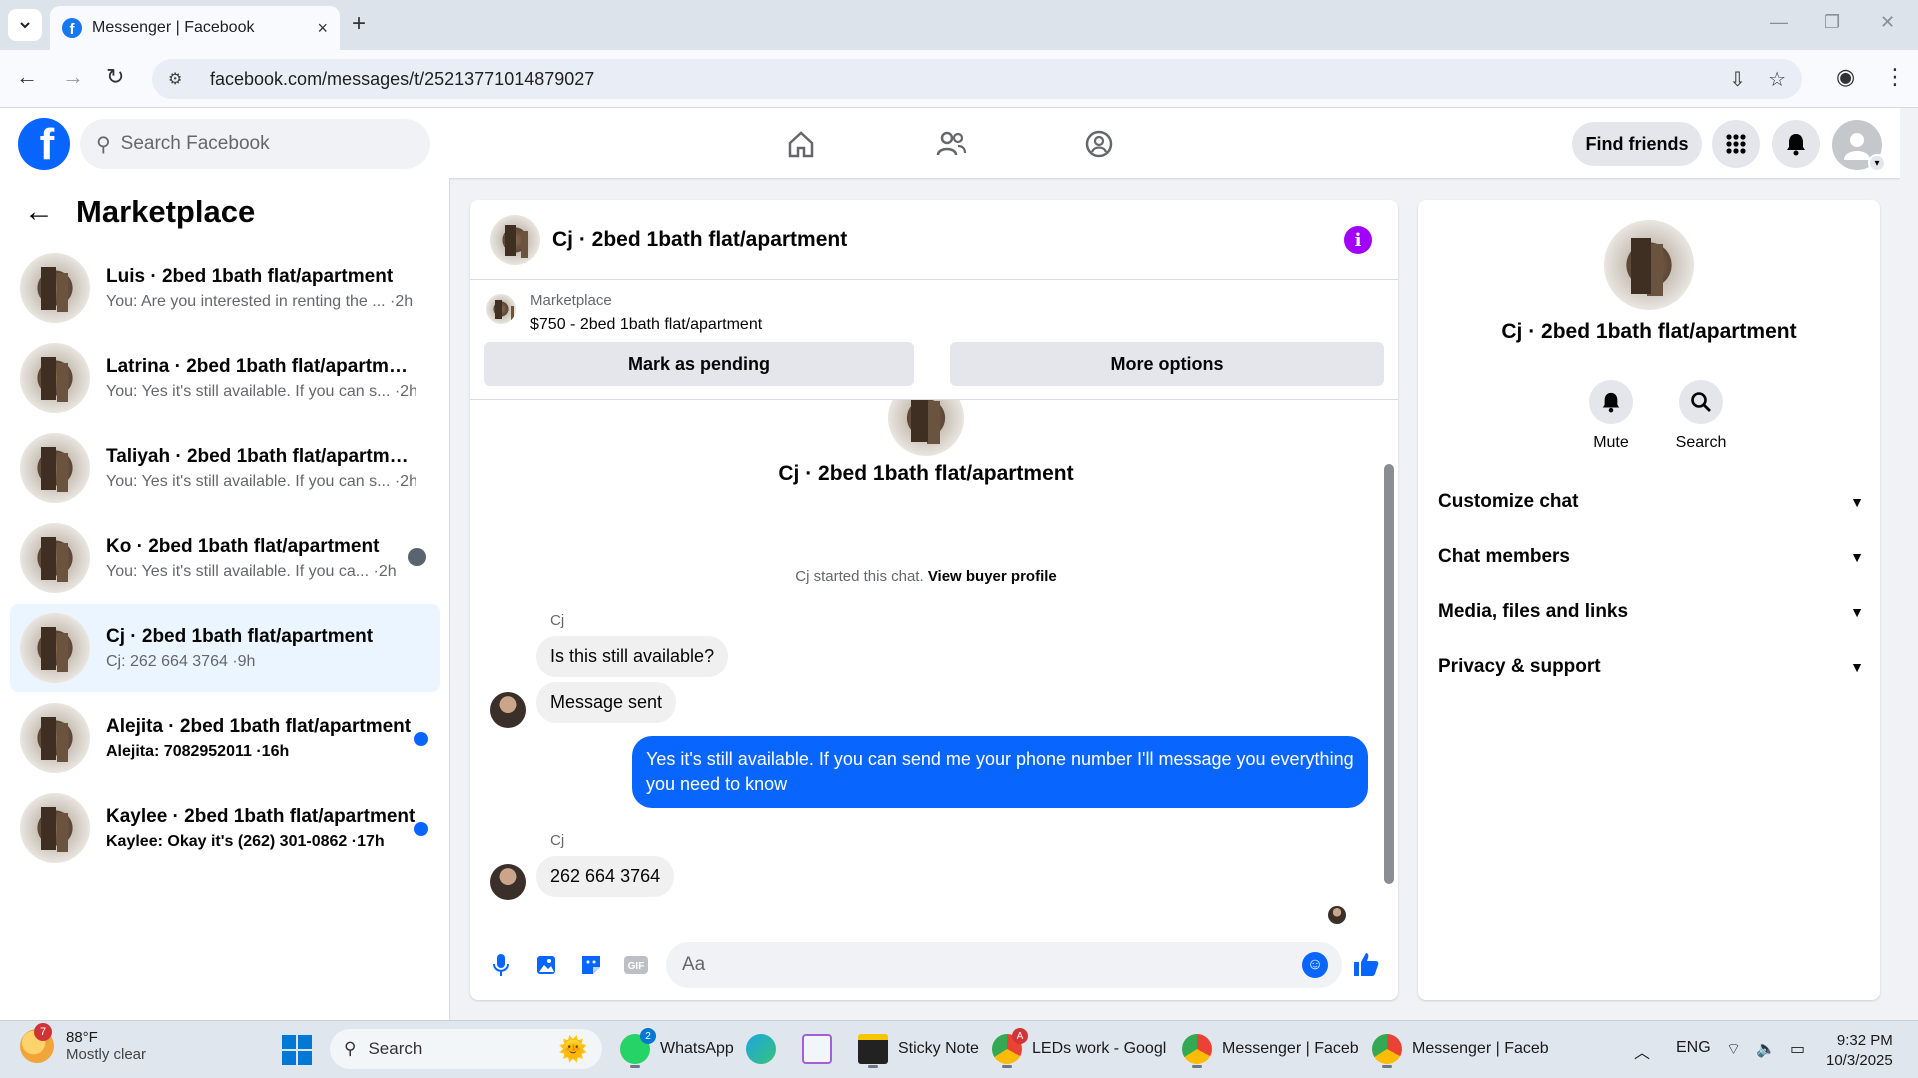 The height and width of the screenshot is (1078, 1918). I want to click on battery-icon: ▭, so click(1797, 1049).